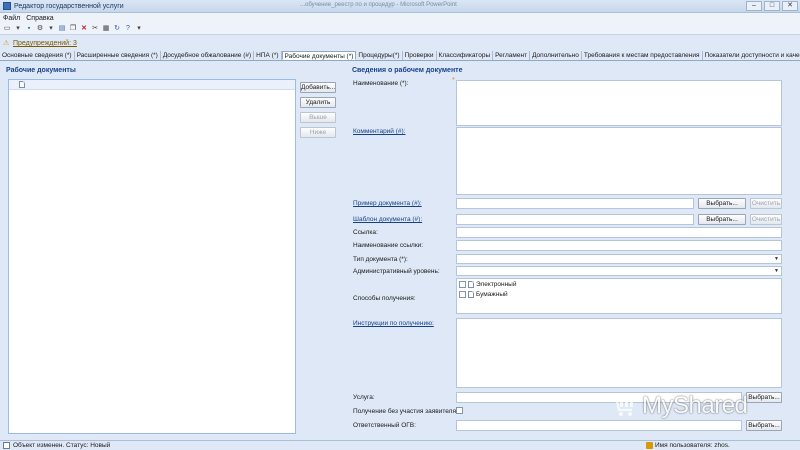 Image resolution: width=800 pixels, height=450 pixels. What do you see at coordinates (39, 18) in the screenshot?
I see `menu-help: Справка` at bounding box center [39, 18].